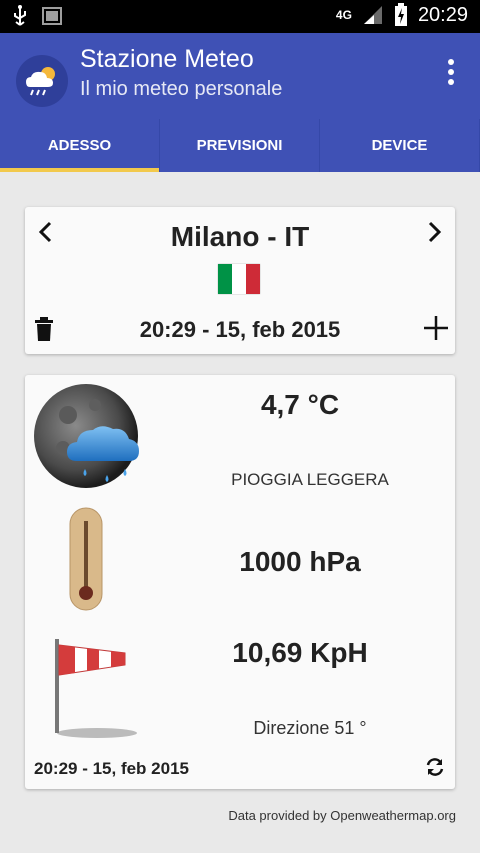 The height and width of the screenshot is (853, 480). I want to click on status-bar: 4G 20:29, so click(240, 16).